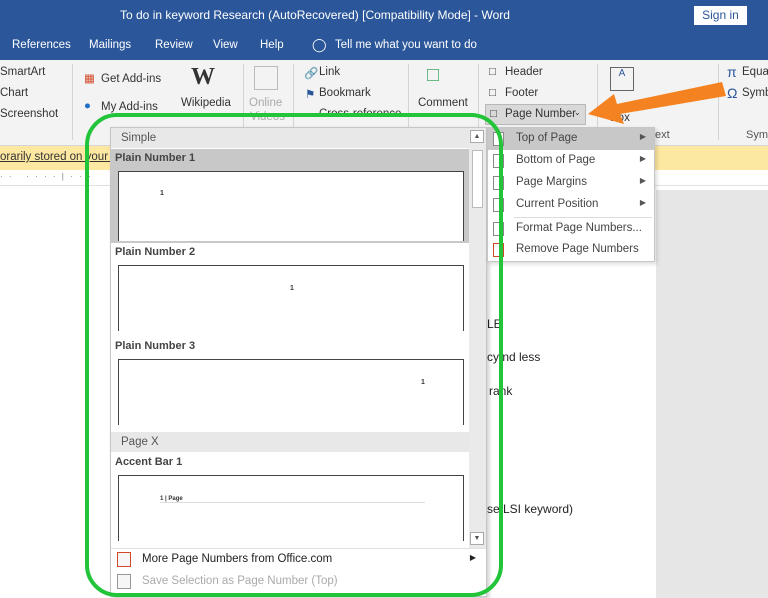  Describe the element at coordinates (89, 79) in the screenshot. I see `store-icon: ▦` at that location.